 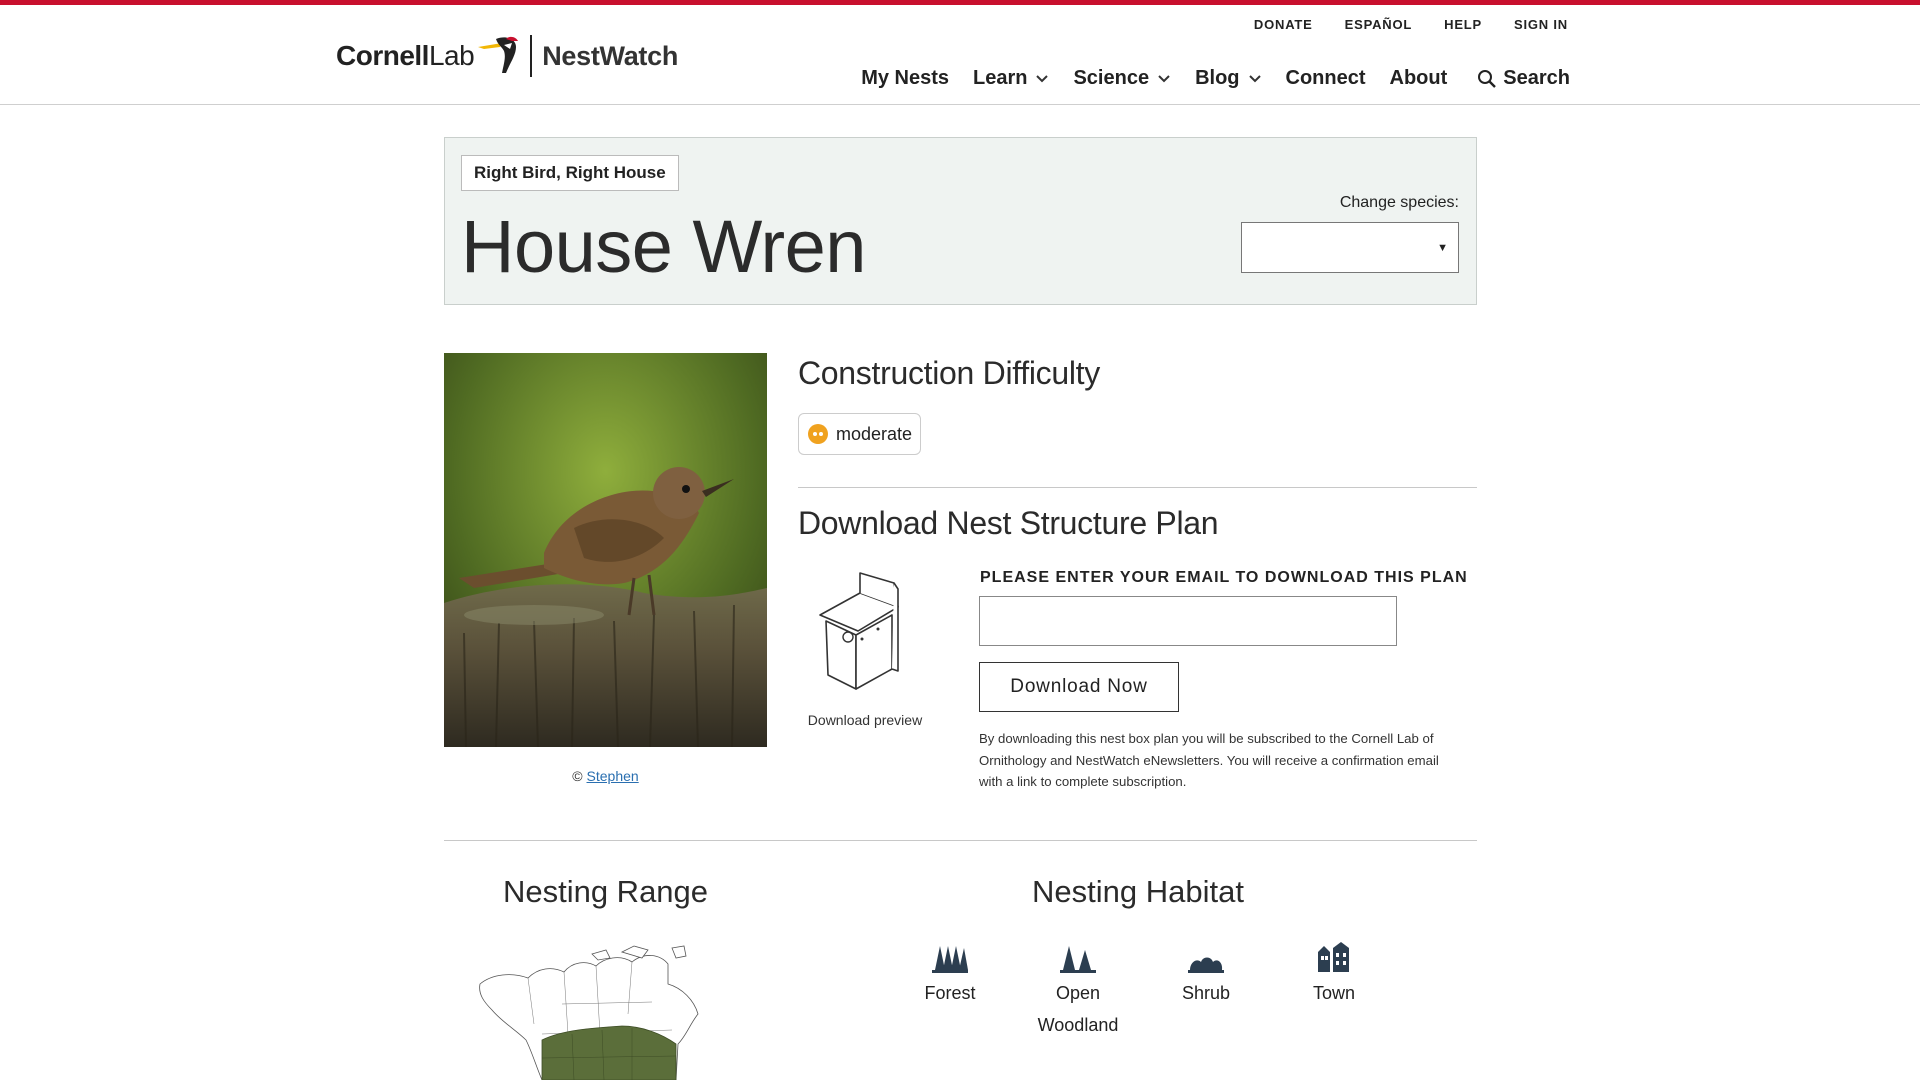 What do you see at coordinates (405, 55) in the screenshot?
I see `cornell-lab-wordmark: CornellLab` at bounding box center [405, 55].